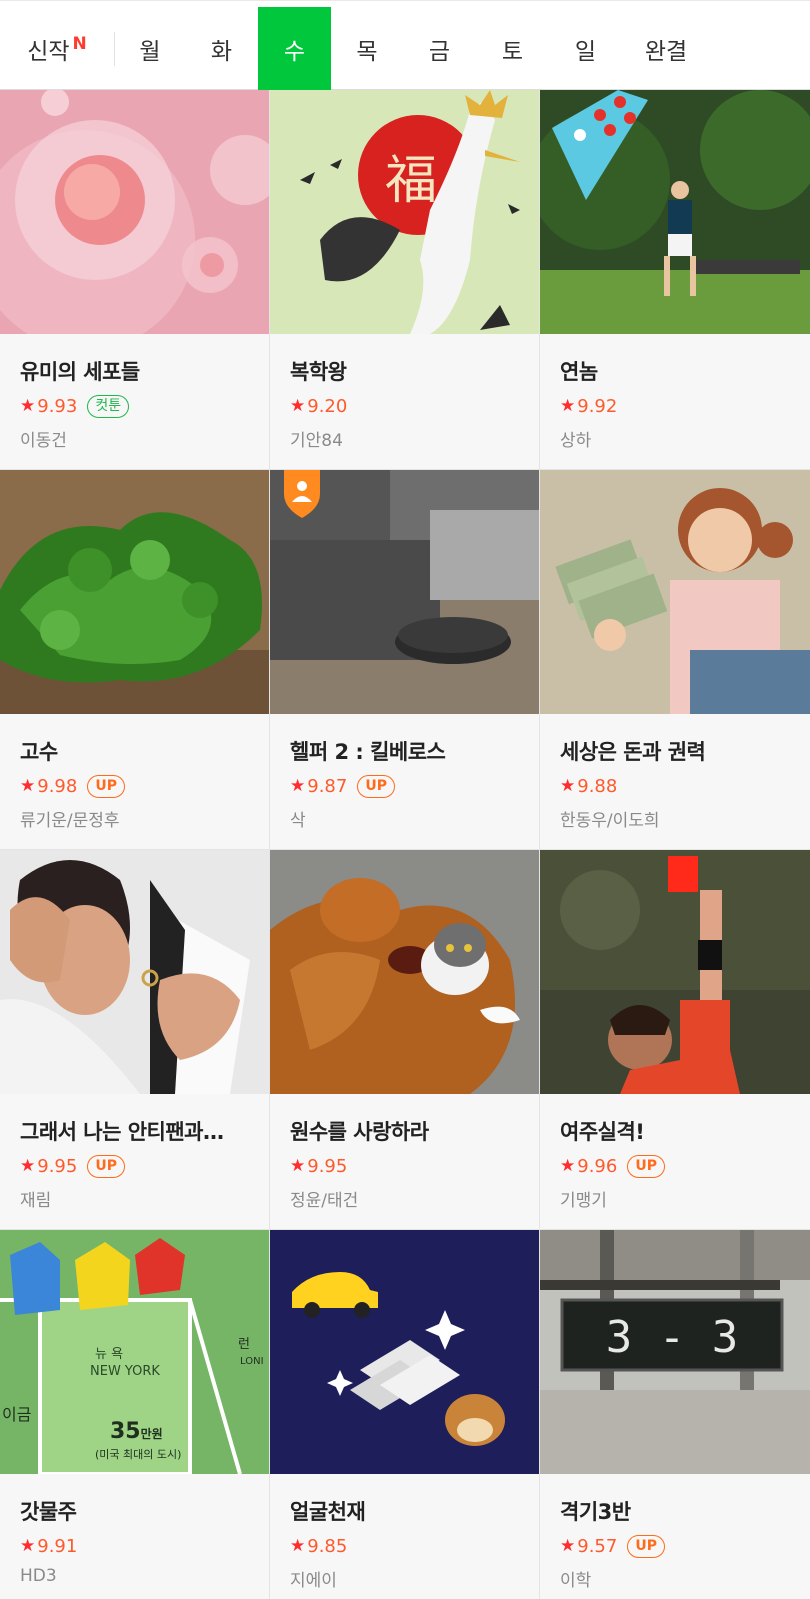 Image resolution: width=810 pixels, height=1599 pixels. I want to click on webtoon-author: 한동우/이도희, so click(610, 821).